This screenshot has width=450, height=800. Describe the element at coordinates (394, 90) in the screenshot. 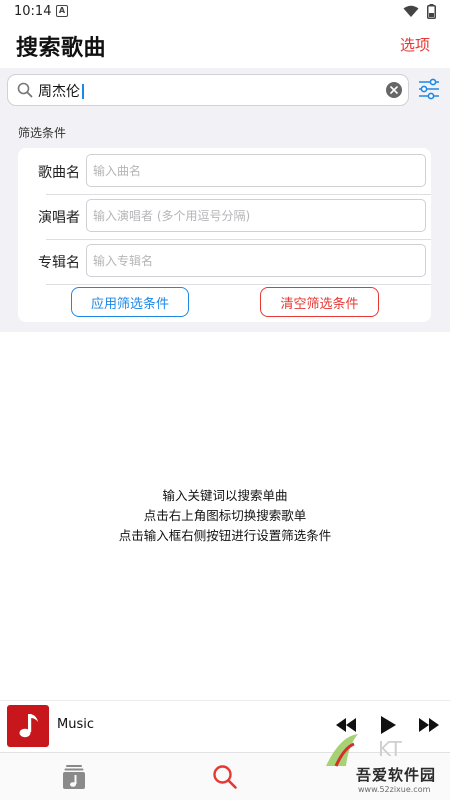

I see `clear-search-icon` at that location.